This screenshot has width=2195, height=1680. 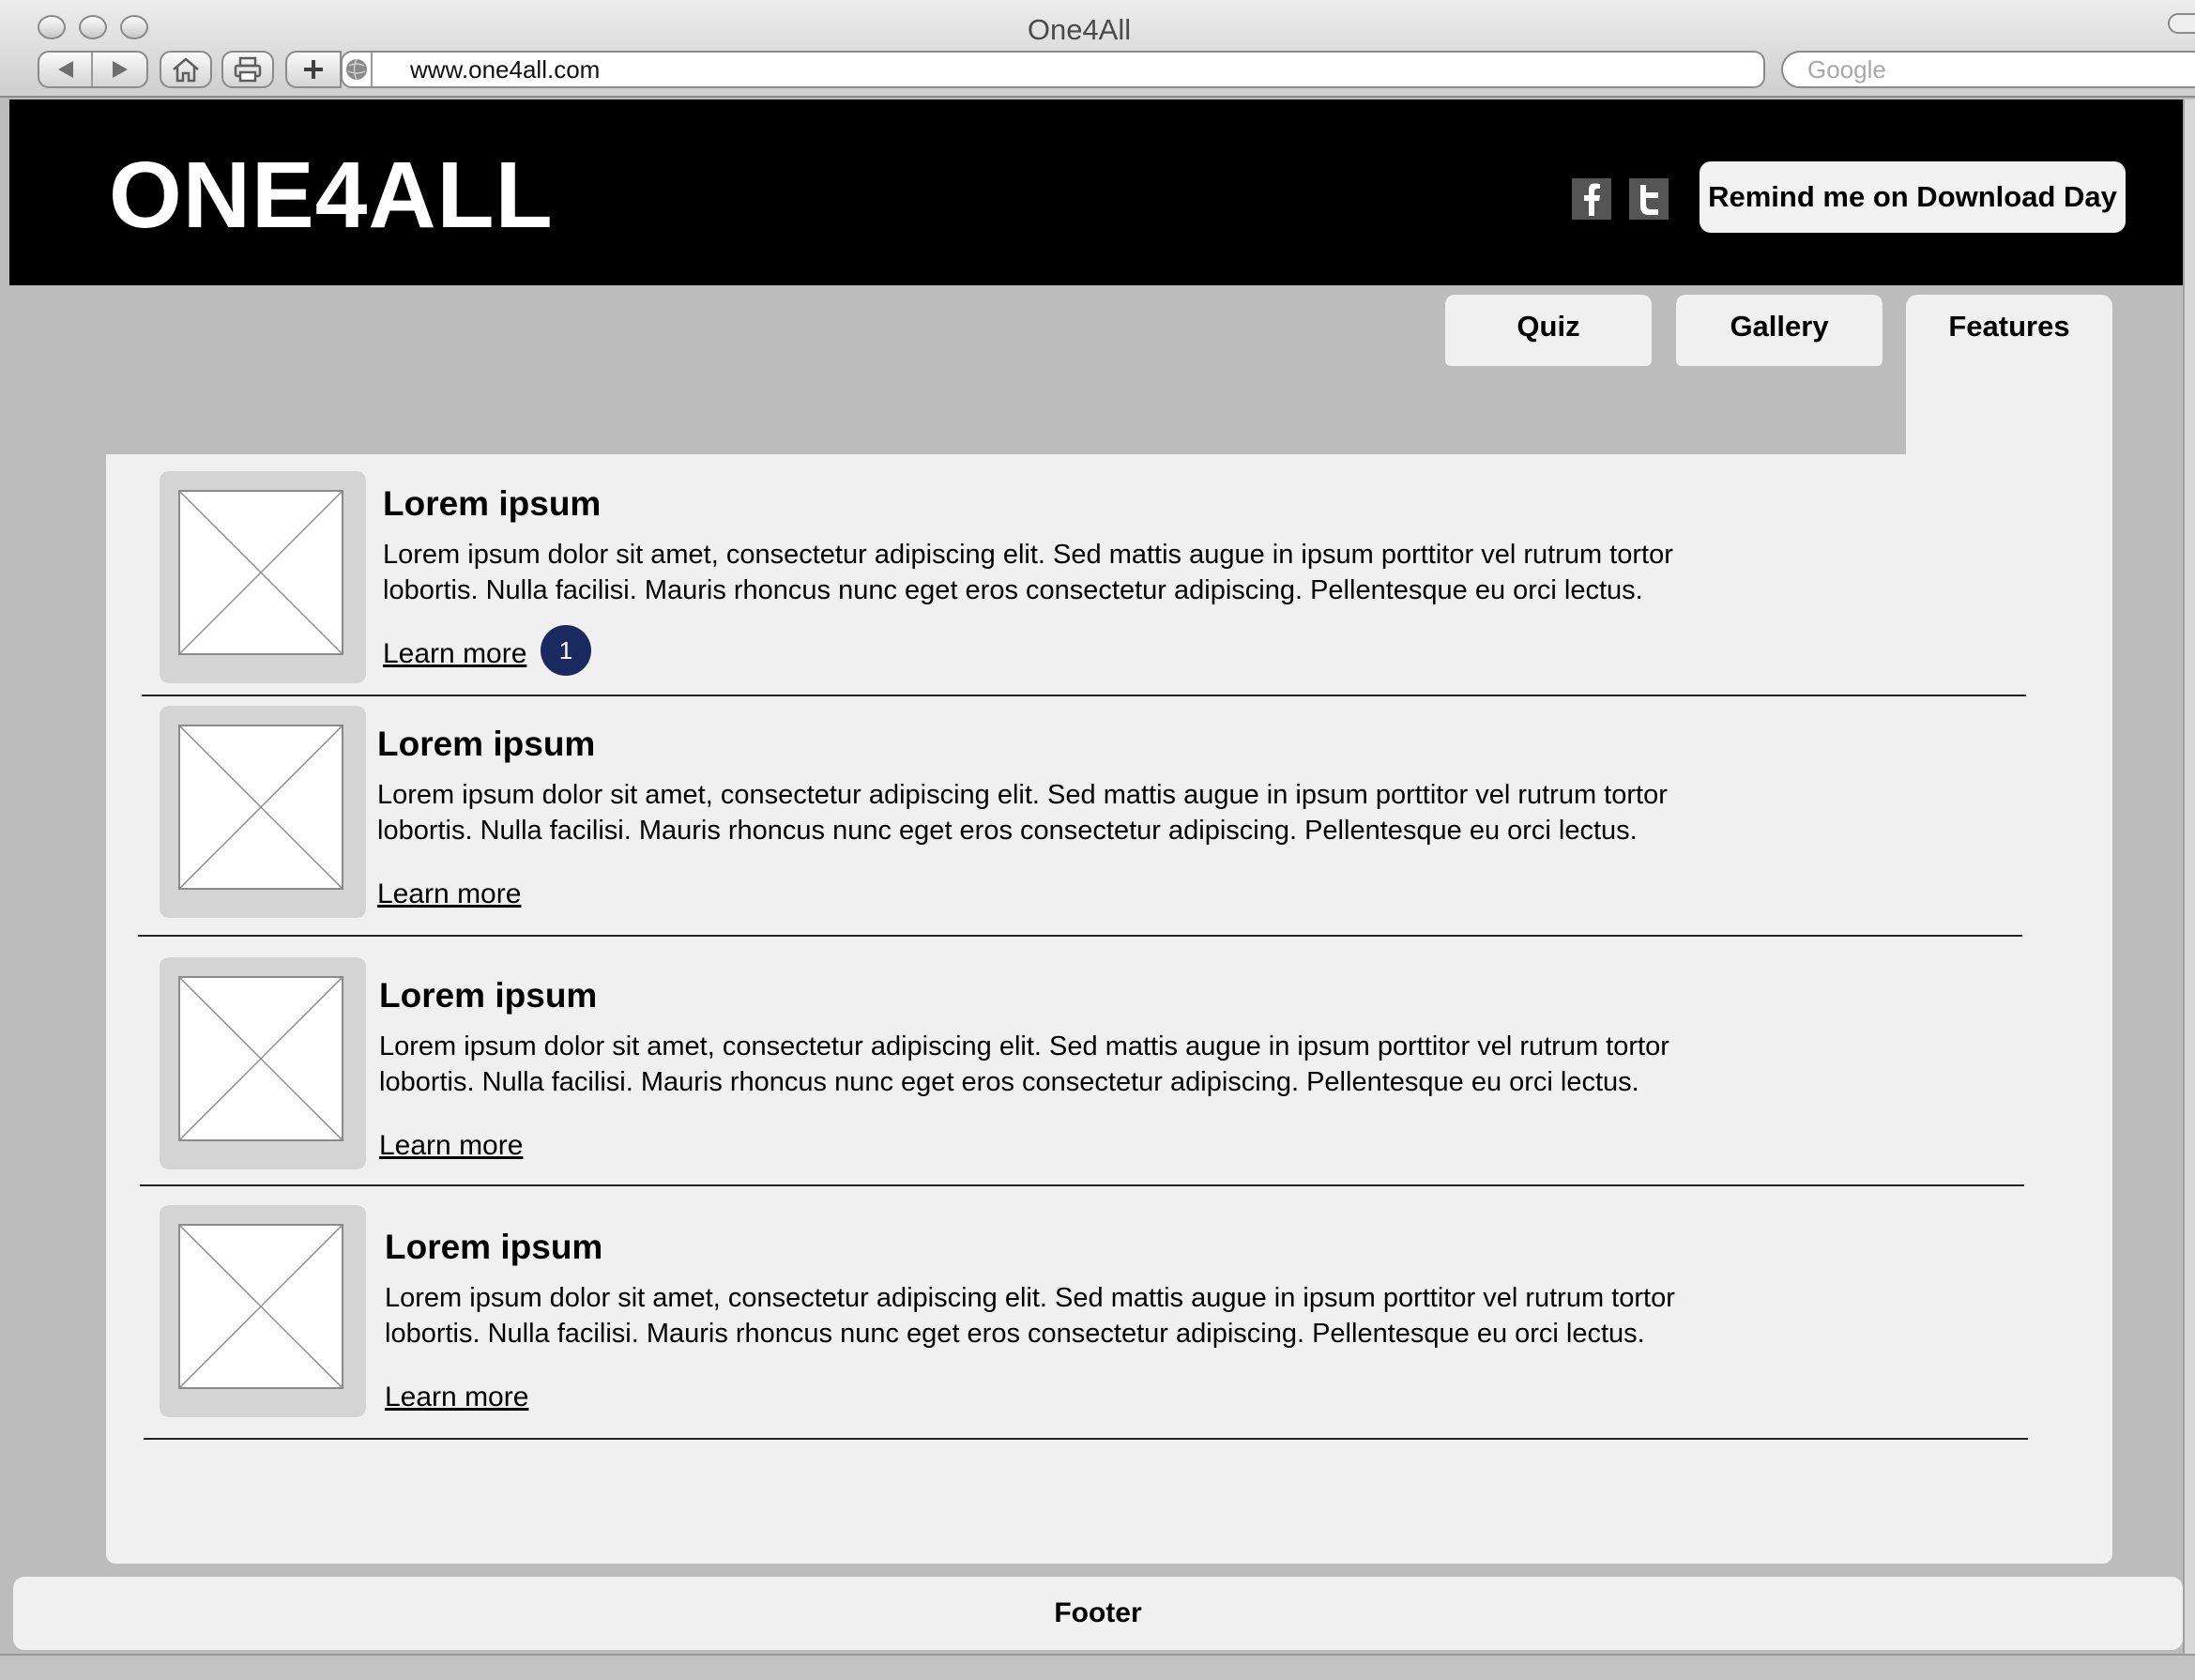 What do you see at coordinates (1097, 1667) in the screenshot?
I see `window-bottom-bar` at bounding box center [1097, 1667].